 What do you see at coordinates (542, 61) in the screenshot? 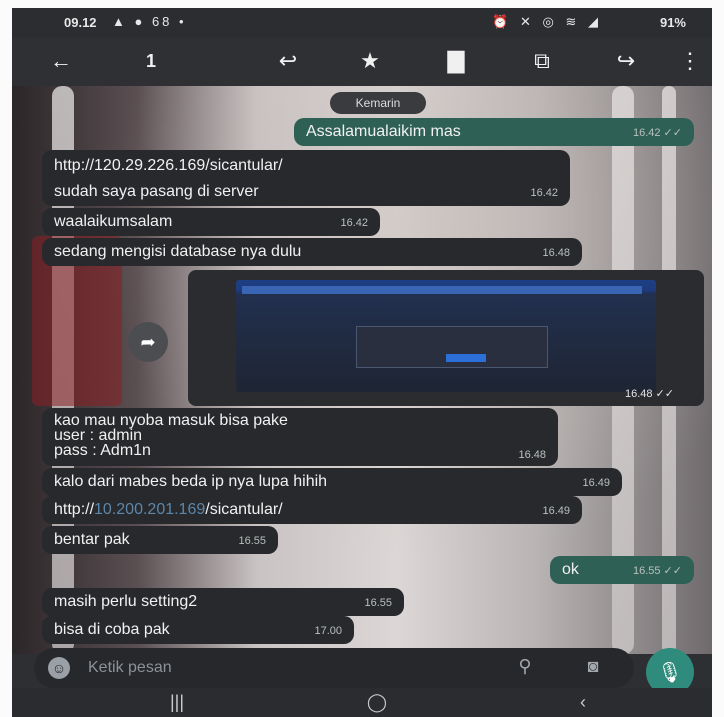
I see `copy-icon: ⧉` at bounding box center [542, 61].